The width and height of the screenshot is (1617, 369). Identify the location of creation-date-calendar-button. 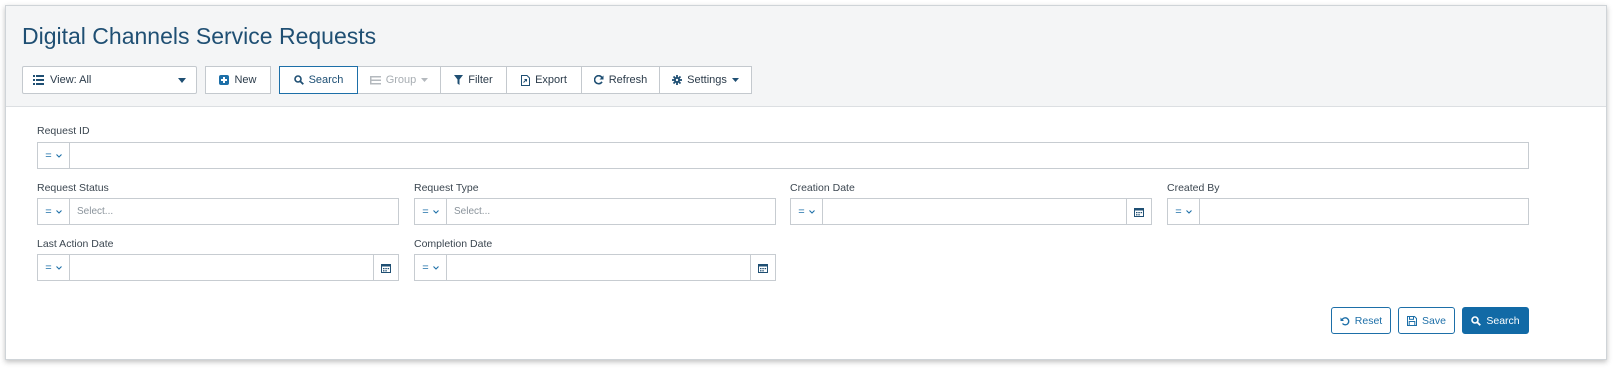
(1138, 211).